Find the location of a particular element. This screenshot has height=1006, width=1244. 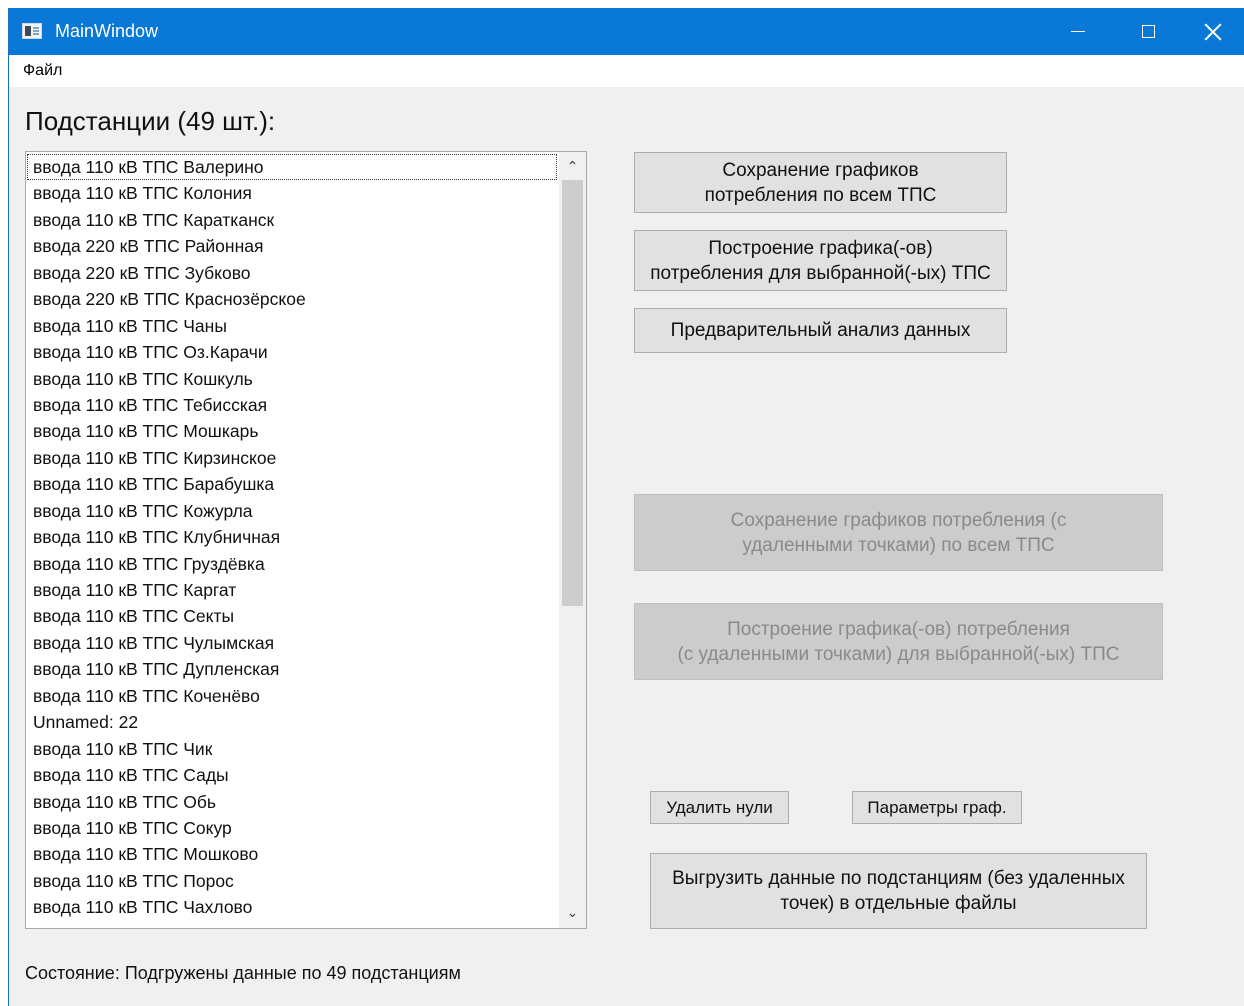

maximize-icon is located at coordinates (1148, 31).